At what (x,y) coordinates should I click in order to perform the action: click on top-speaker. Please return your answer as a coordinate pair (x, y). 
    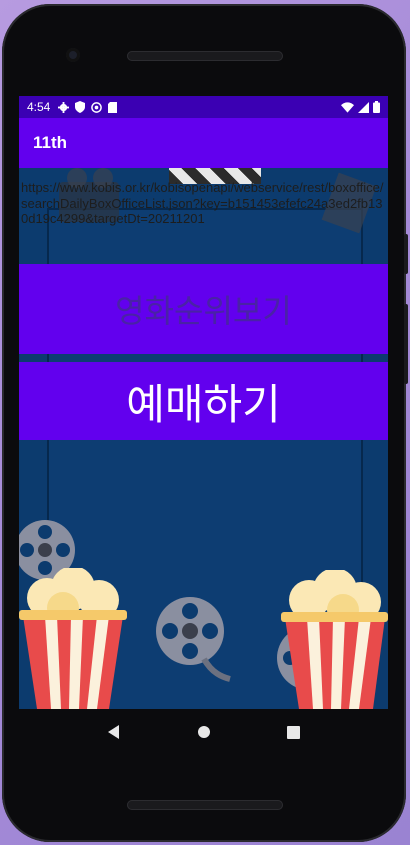
    Looking at the image, I should click on (205, 56).